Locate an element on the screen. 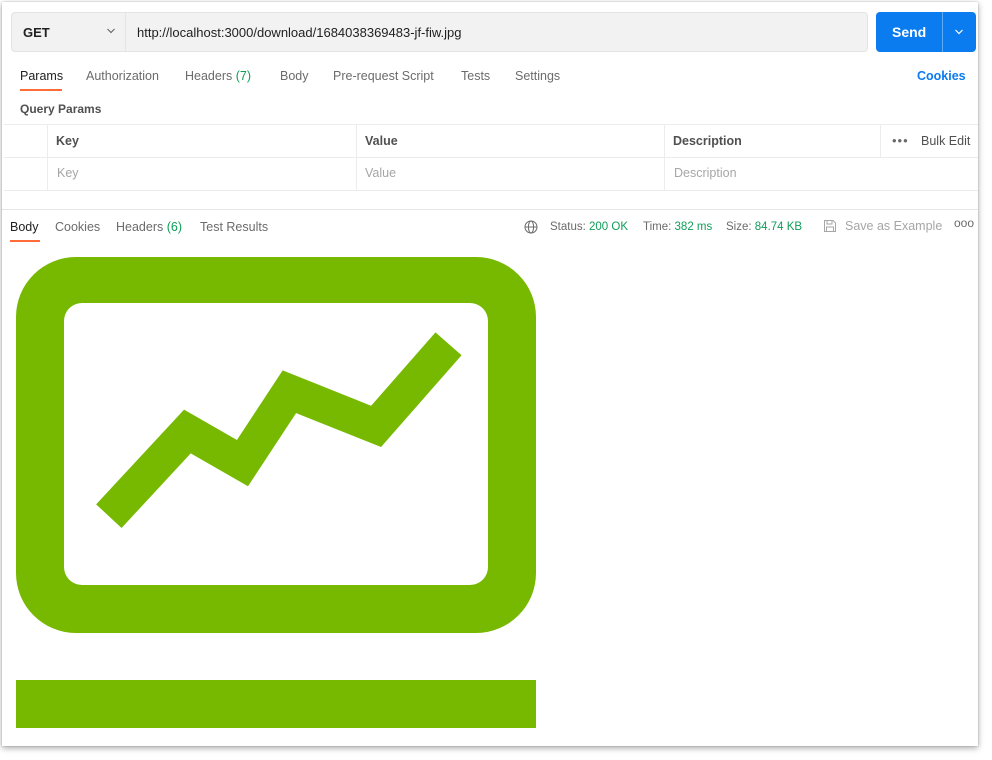 Image resolution: width=992 pixels, height=760 pixels. send-button: Send is located at coordinates (926, 32).